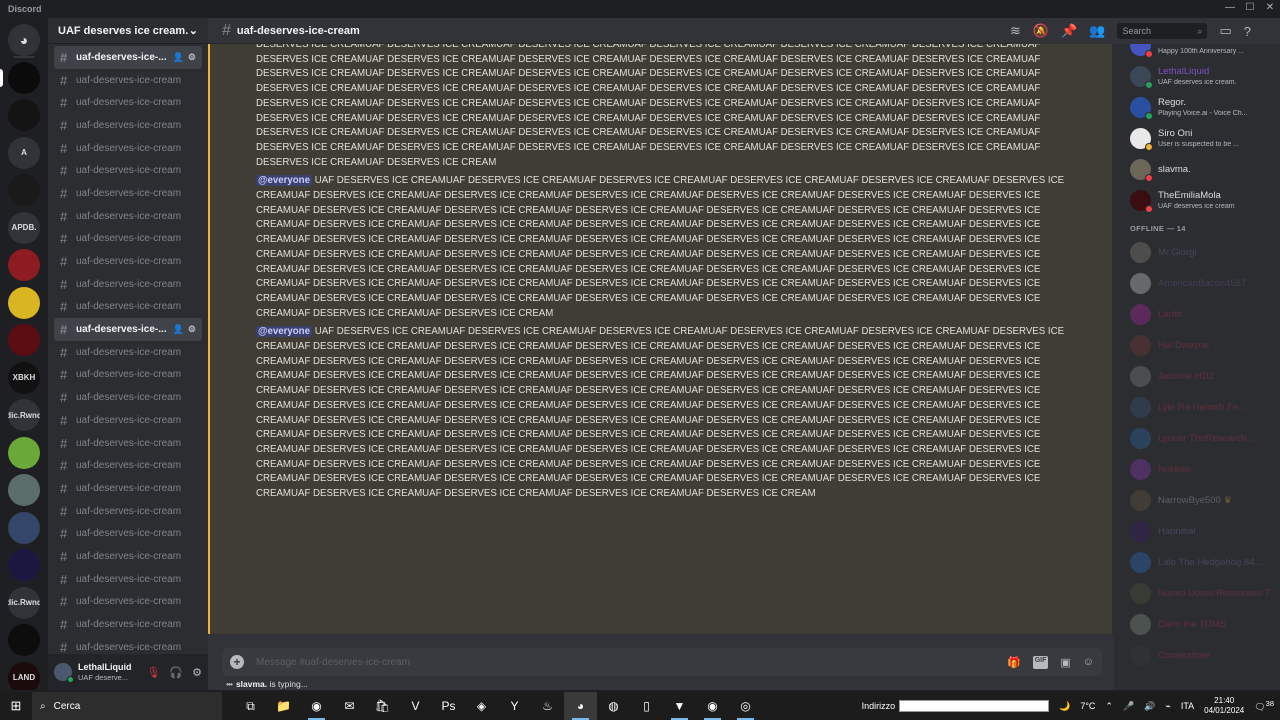 The image size is (1280, 720). I want to click on sticker-icon: ▣, so click(1065, 662).